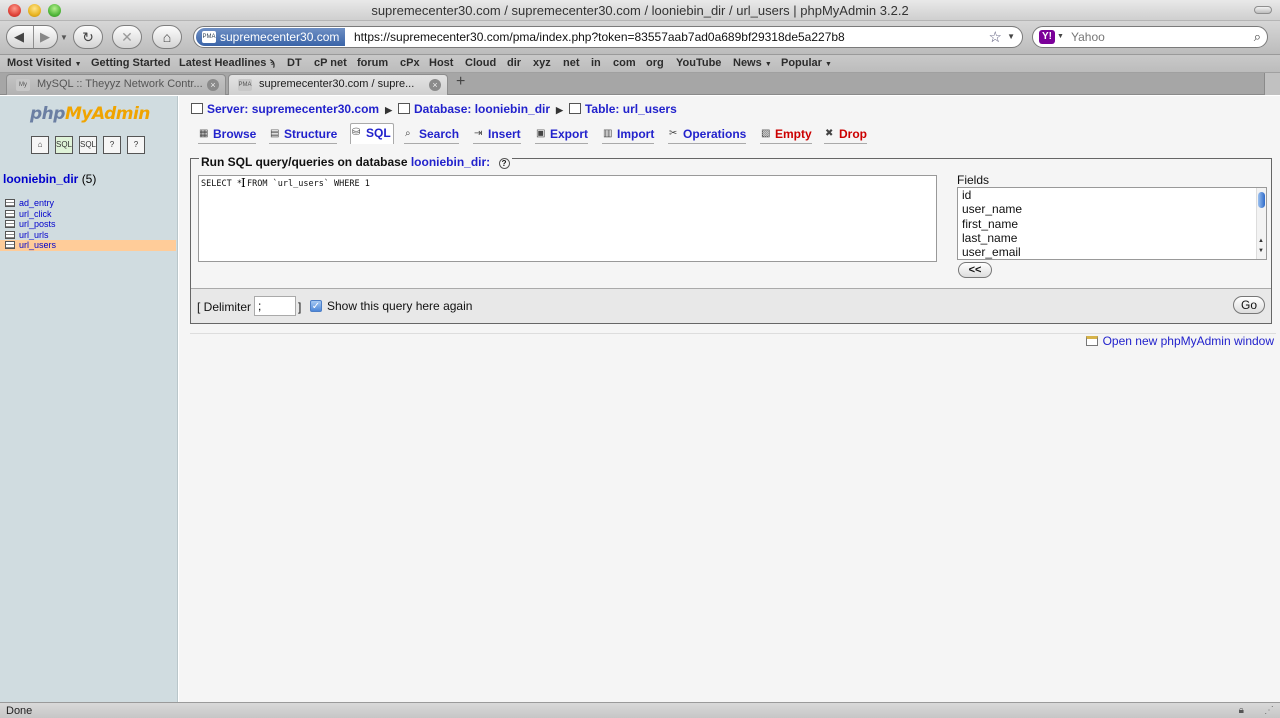  What do you see at coordinates (136, 145) in the screenshot?
I see `sql-docs-icon: ?` at bounding box center [136, 145].